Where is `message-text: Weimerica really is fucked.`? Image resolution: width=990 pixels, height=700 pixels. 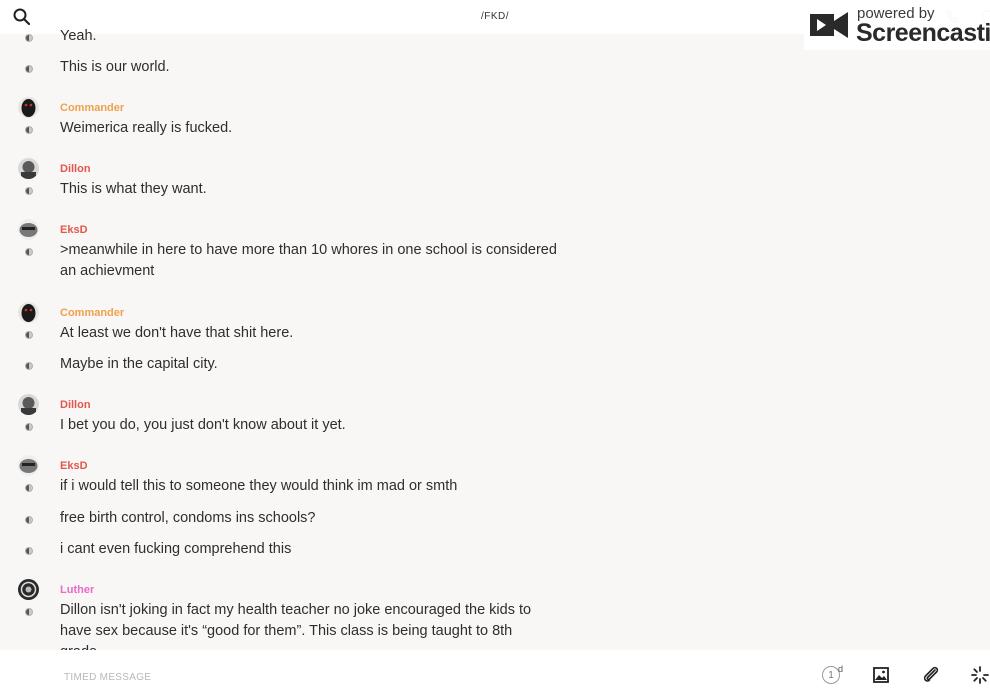 message-text: Weimerica really is fucked. is located at coordinates (146, 128).